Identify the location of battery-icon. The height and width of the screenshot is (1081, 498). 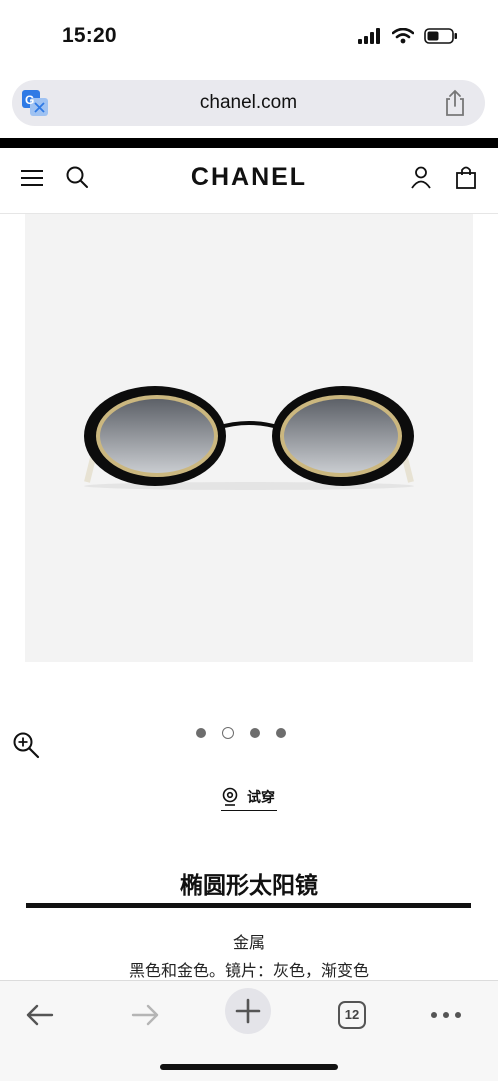
(440, 36).